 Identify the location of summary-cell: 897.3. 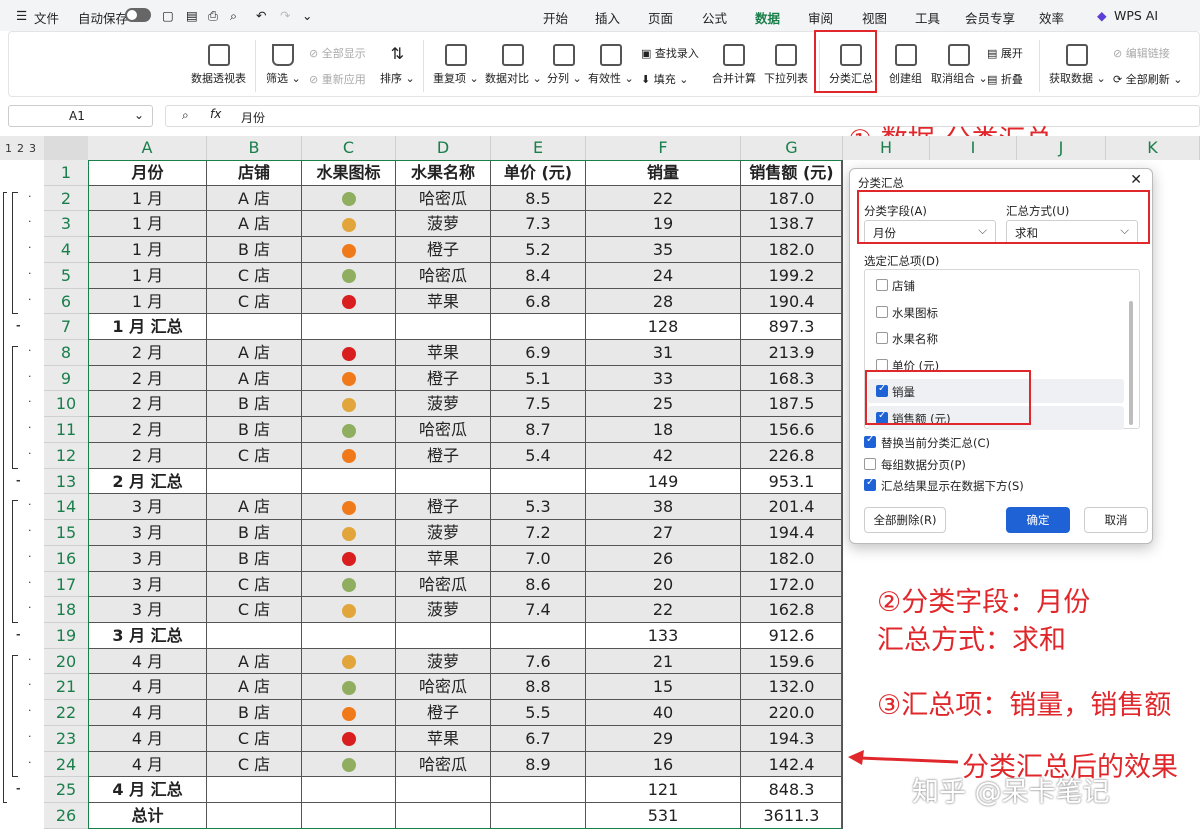
(792, 327).